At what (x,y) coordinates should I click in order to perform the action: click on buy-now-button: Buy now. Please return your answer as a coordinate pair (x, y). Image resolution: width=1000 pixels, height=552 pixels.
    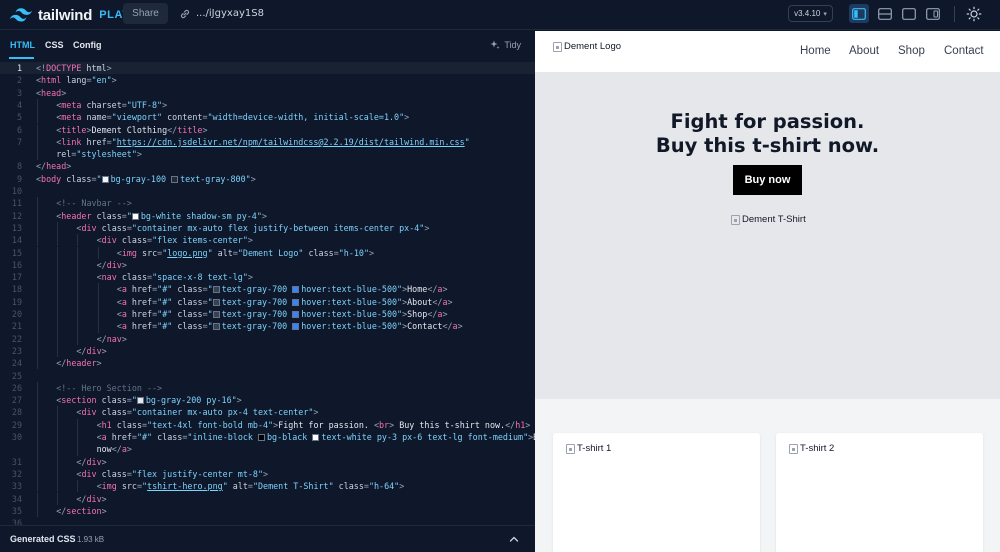
    Looking at the image, I should click on (767, 180).